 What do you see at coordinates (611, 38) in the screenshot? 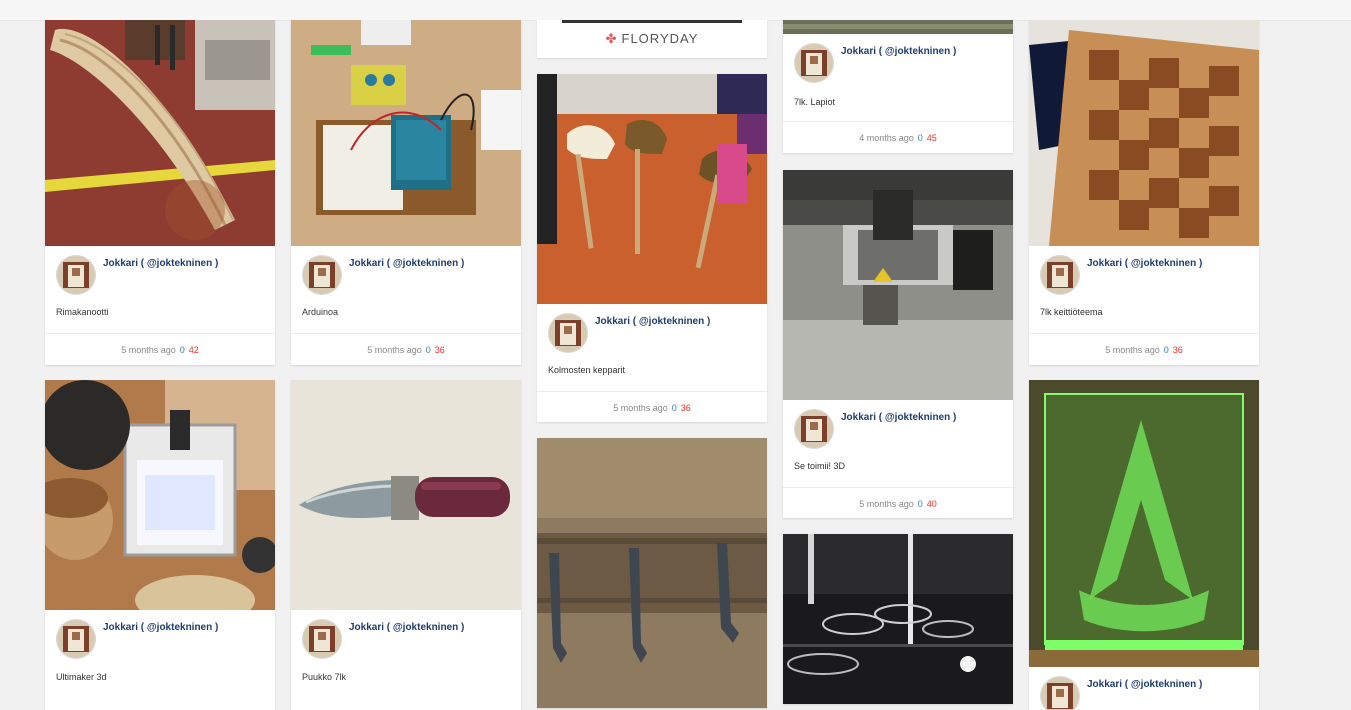
I see `flower-icon: ✤` at bounding box center [611, 38].